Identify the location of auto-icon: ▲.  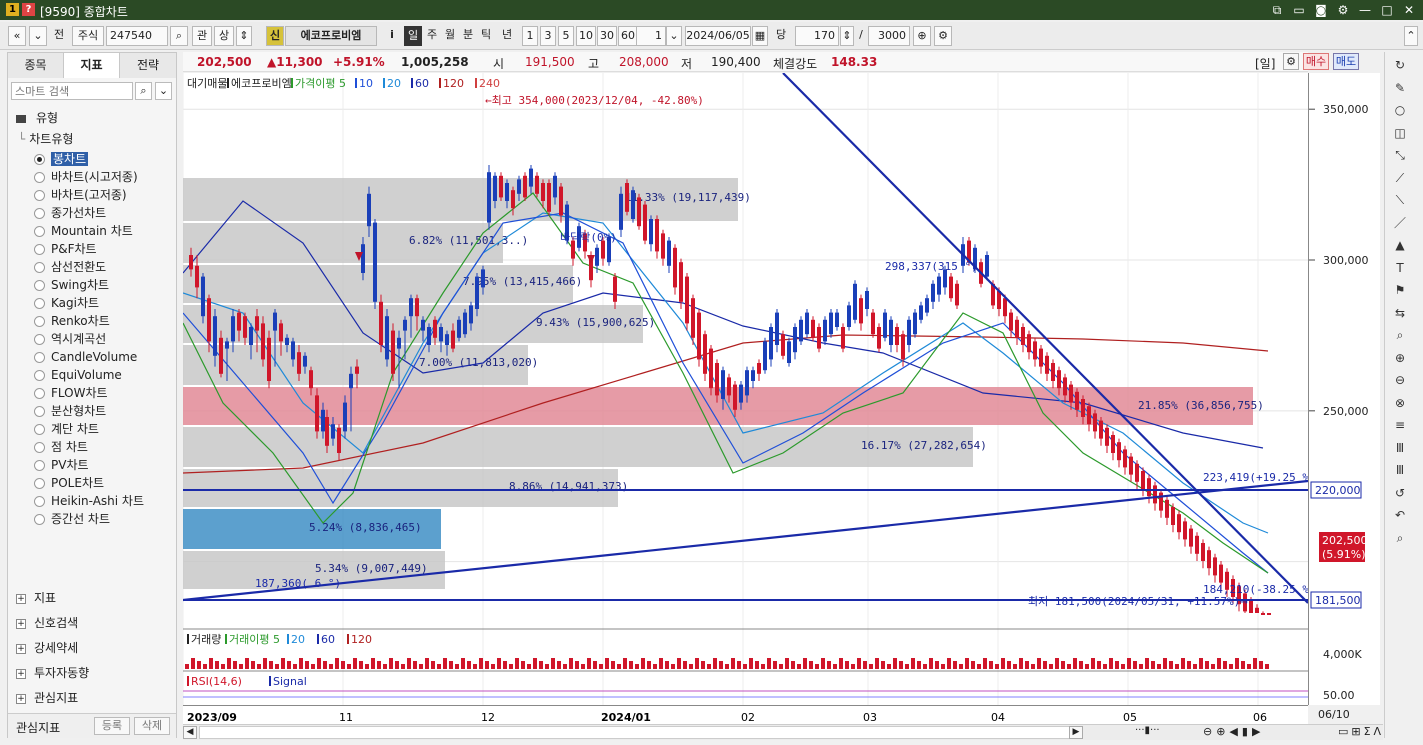
(1400, 245).